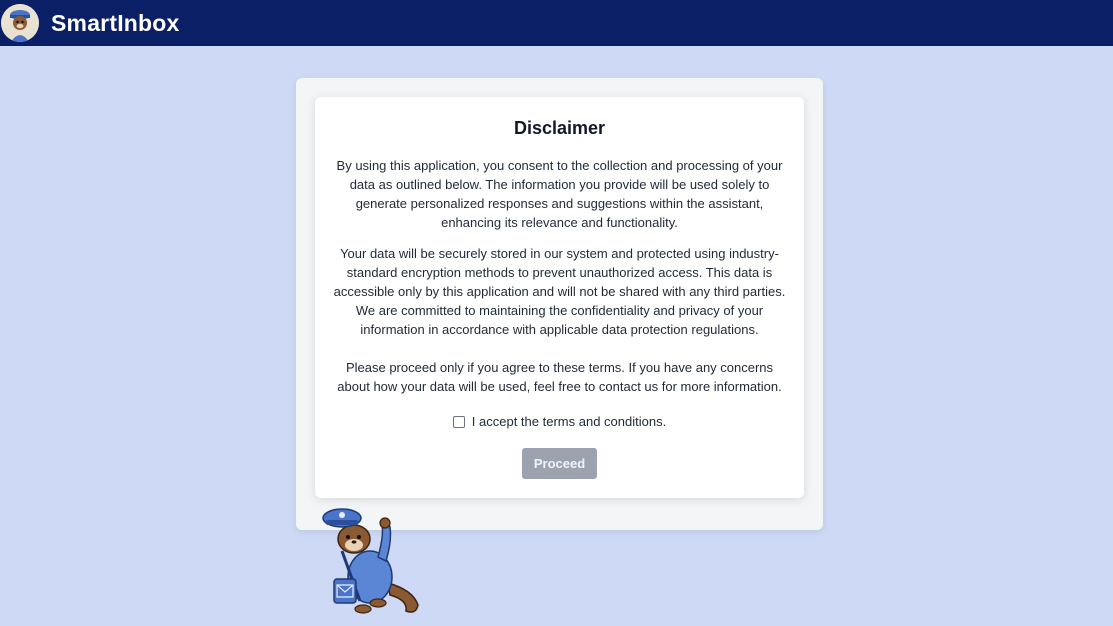  What do you see at coordinates (559, 463) in the screenshot?
I see `proceed-button: Proceed` at bounding box center [559, 463].